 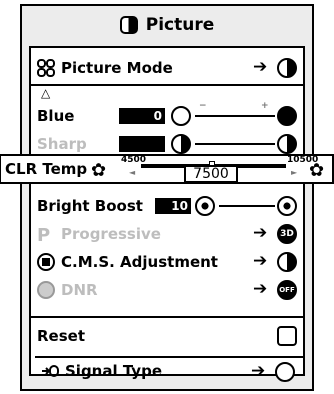 I want to click on menu-item-dnr: DNR ➔ OFF, so click(x=167, y=290).